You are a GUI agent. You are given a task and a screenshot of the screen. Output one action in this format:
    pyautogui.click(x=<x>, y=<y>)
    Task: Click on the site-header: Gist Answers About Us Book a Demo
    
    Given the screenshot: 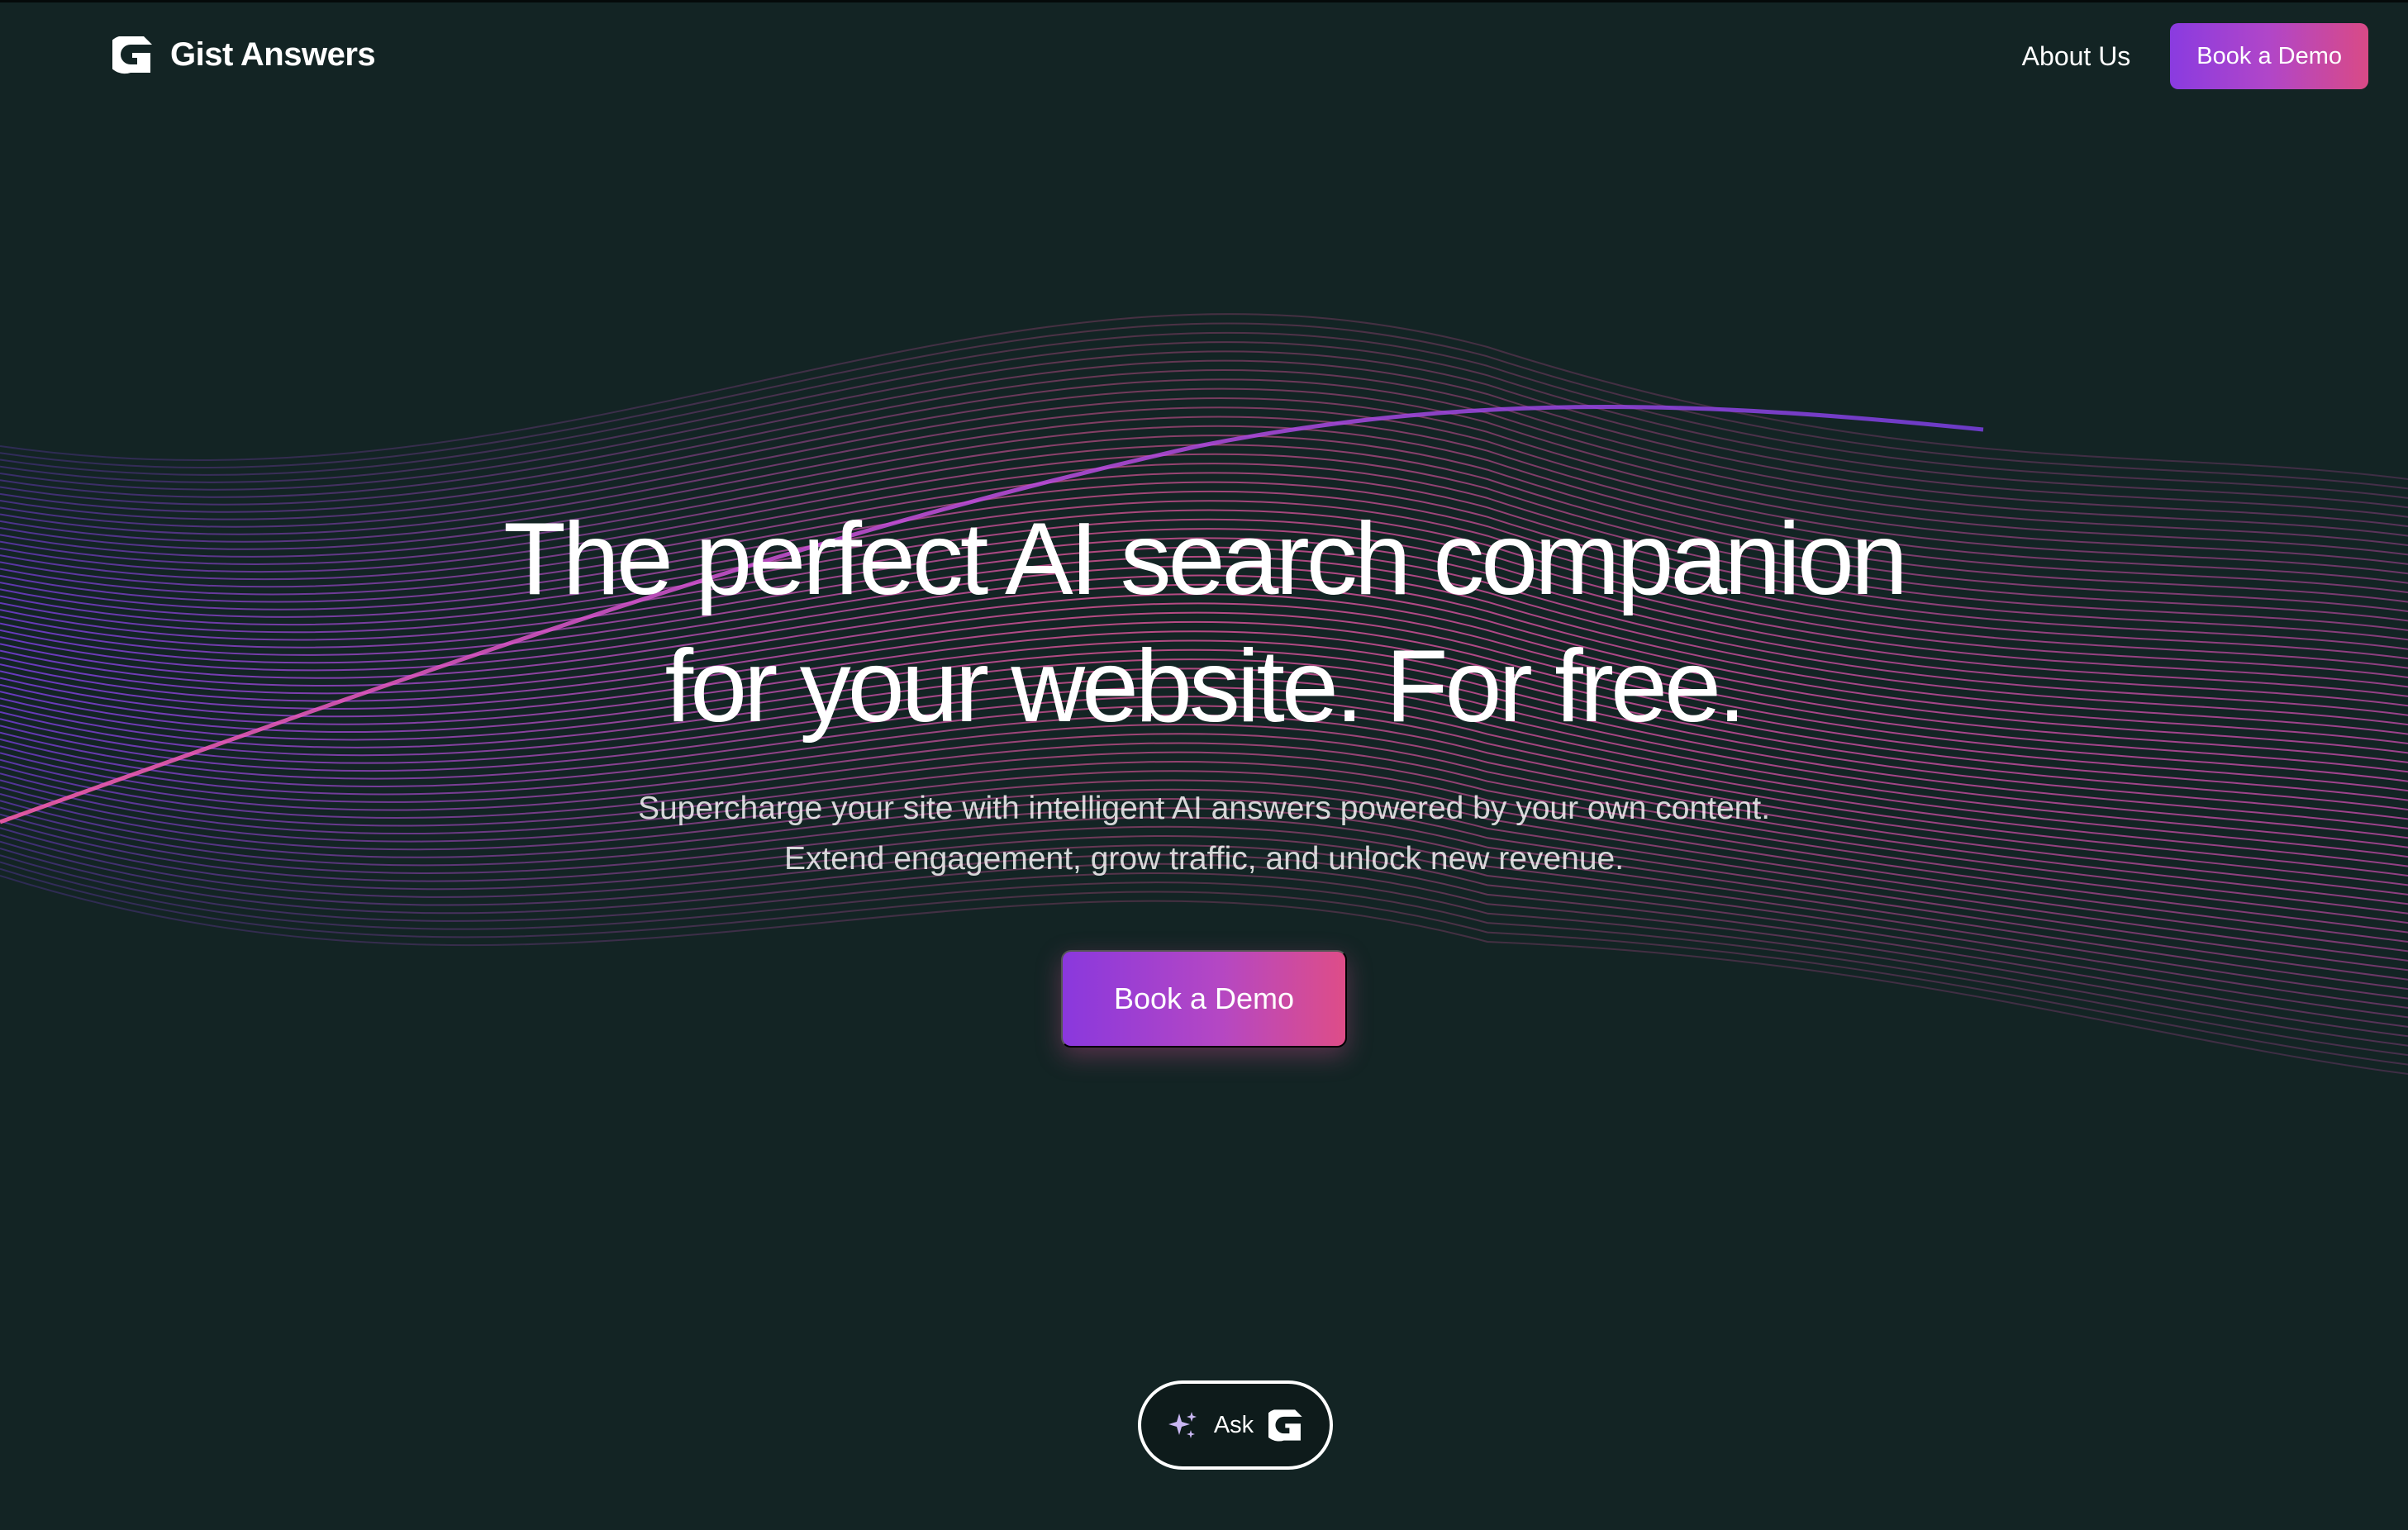 What is the action you would take?
    pyautogui.click(x=1204, y=56)
    